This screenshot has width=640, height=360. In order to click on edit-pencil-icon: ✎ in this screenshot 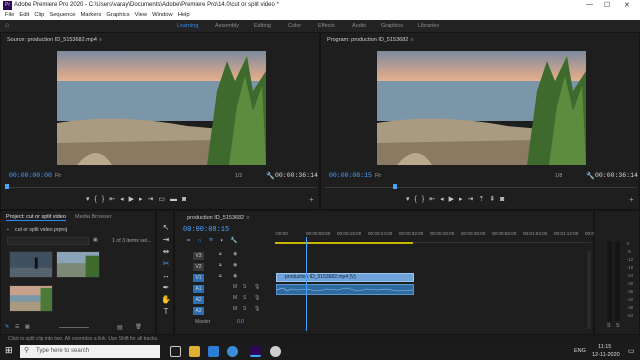, I will do `click(7, 327)`.